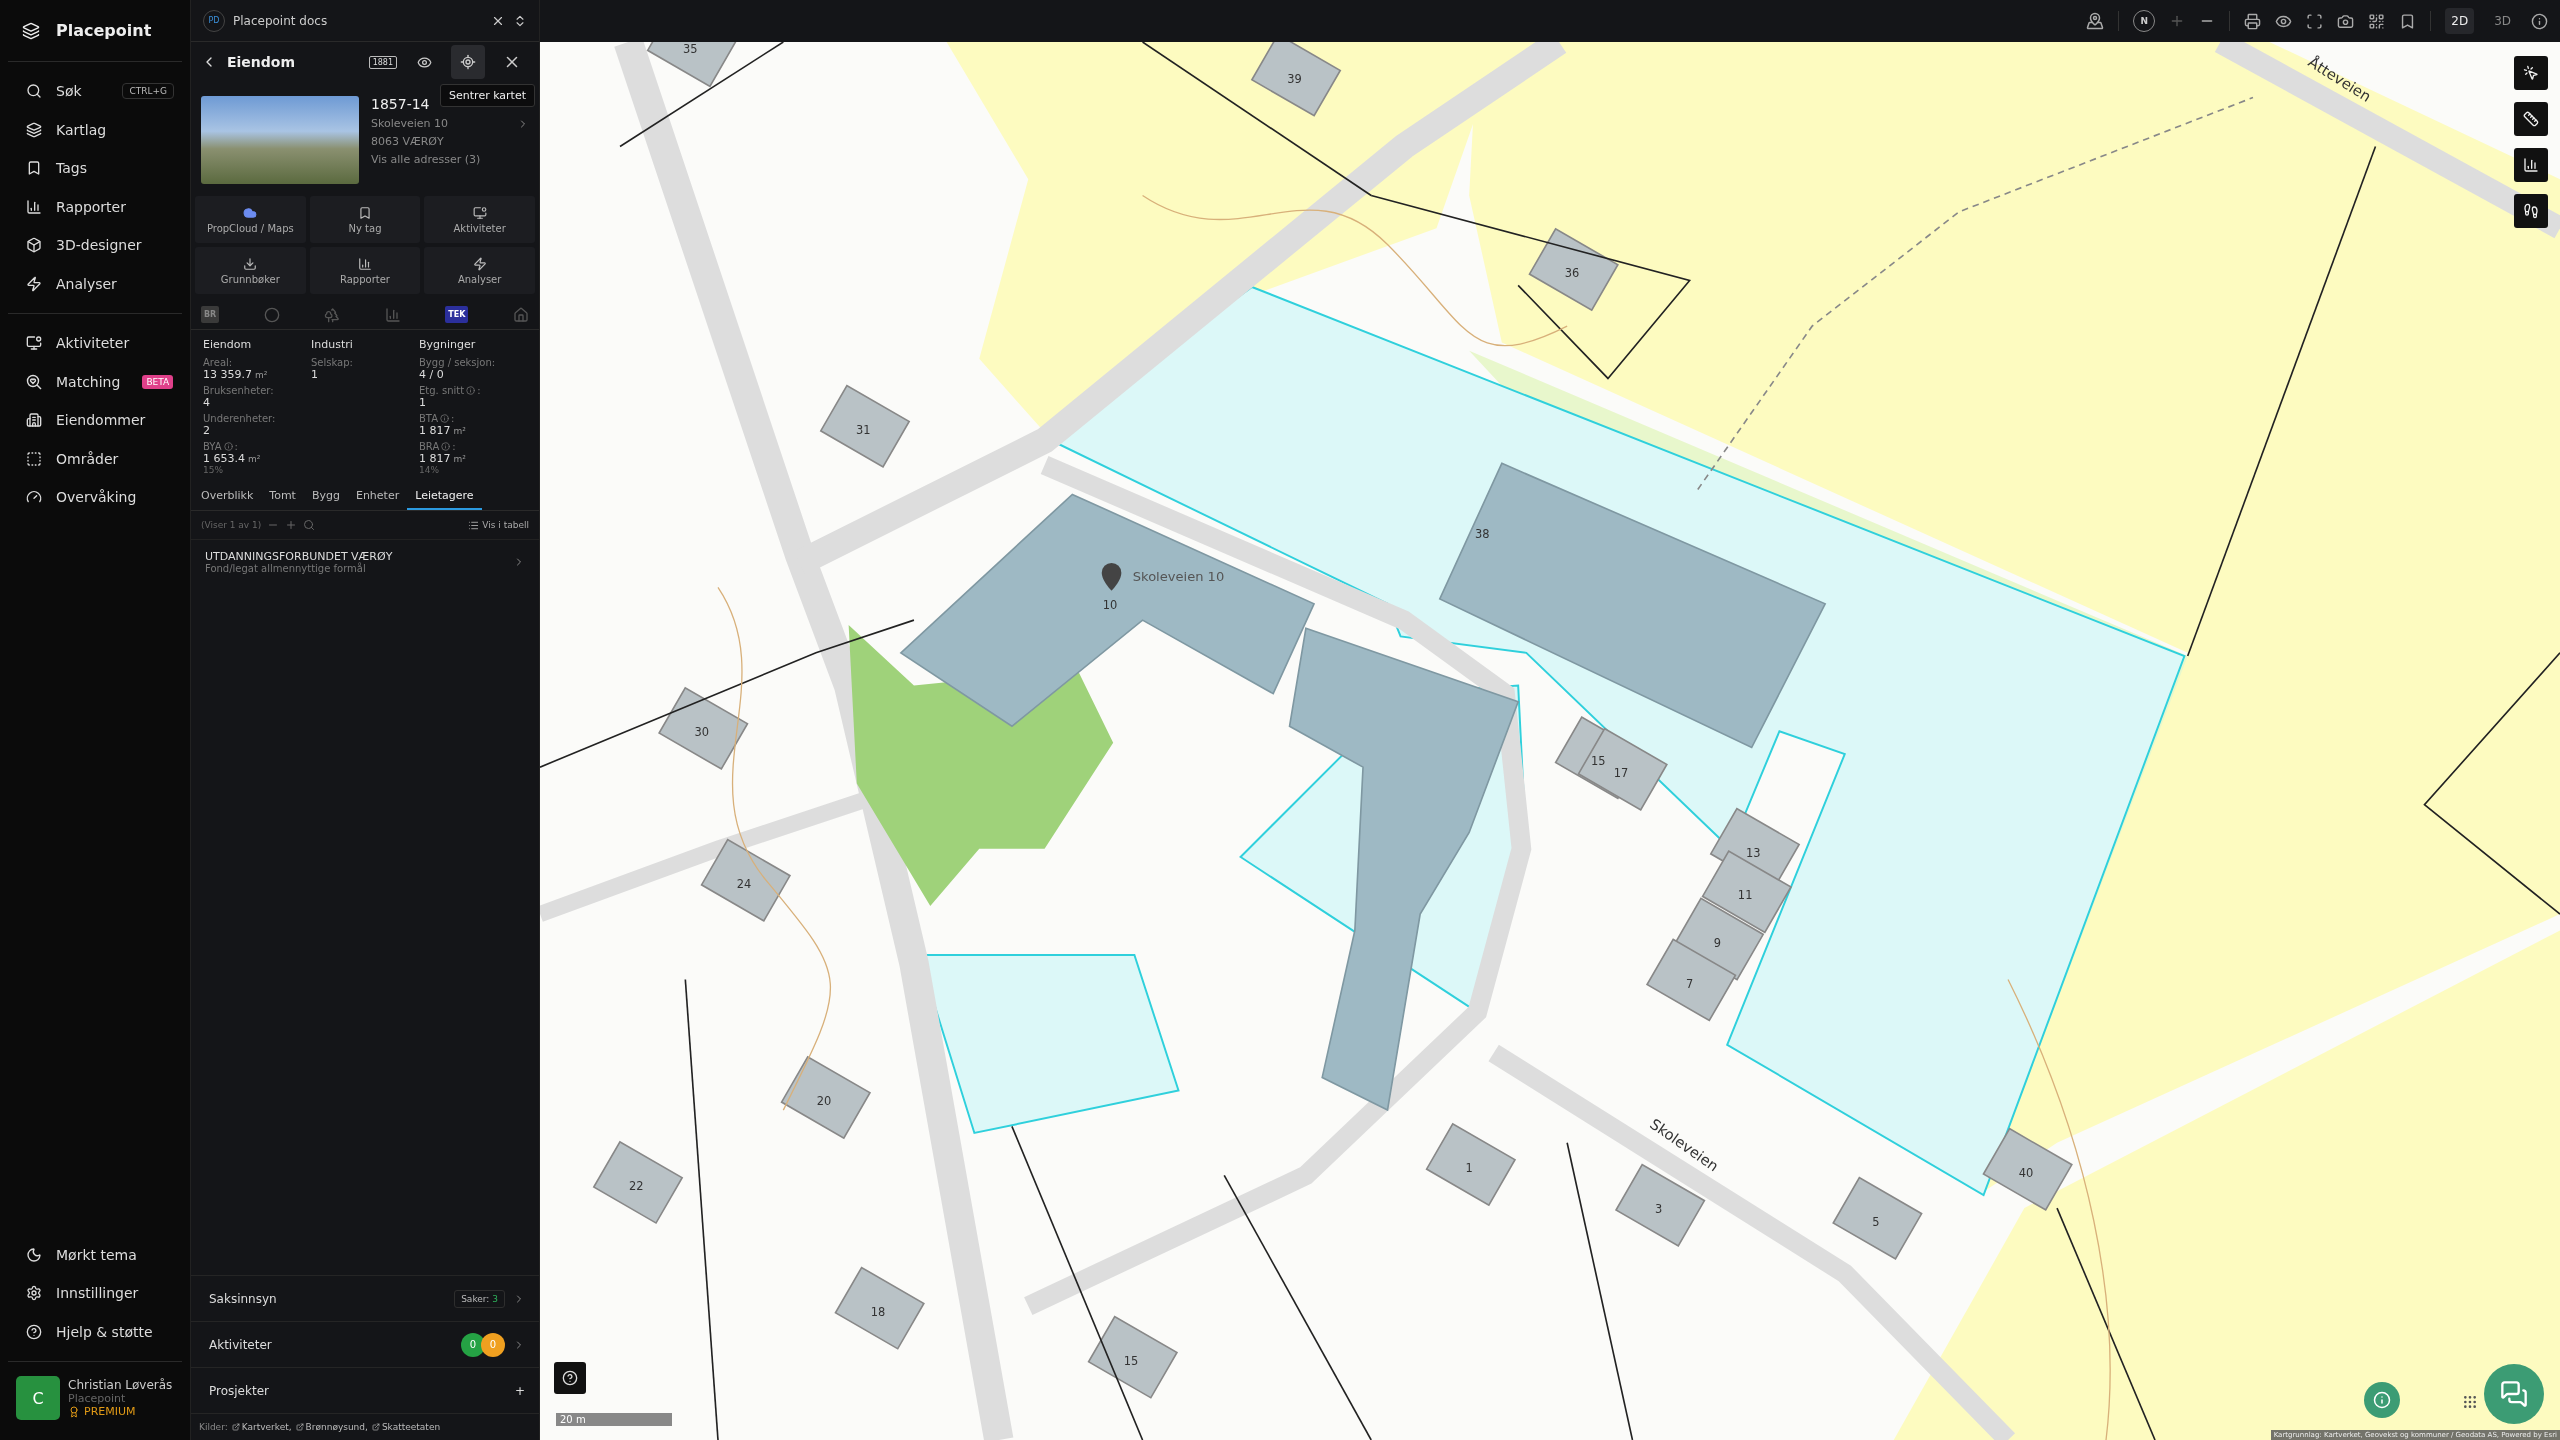  What do you see at coordinates (365, 219) in the screenshot?
I see `action-button: Ny tag` at bounding box center [365, 219].